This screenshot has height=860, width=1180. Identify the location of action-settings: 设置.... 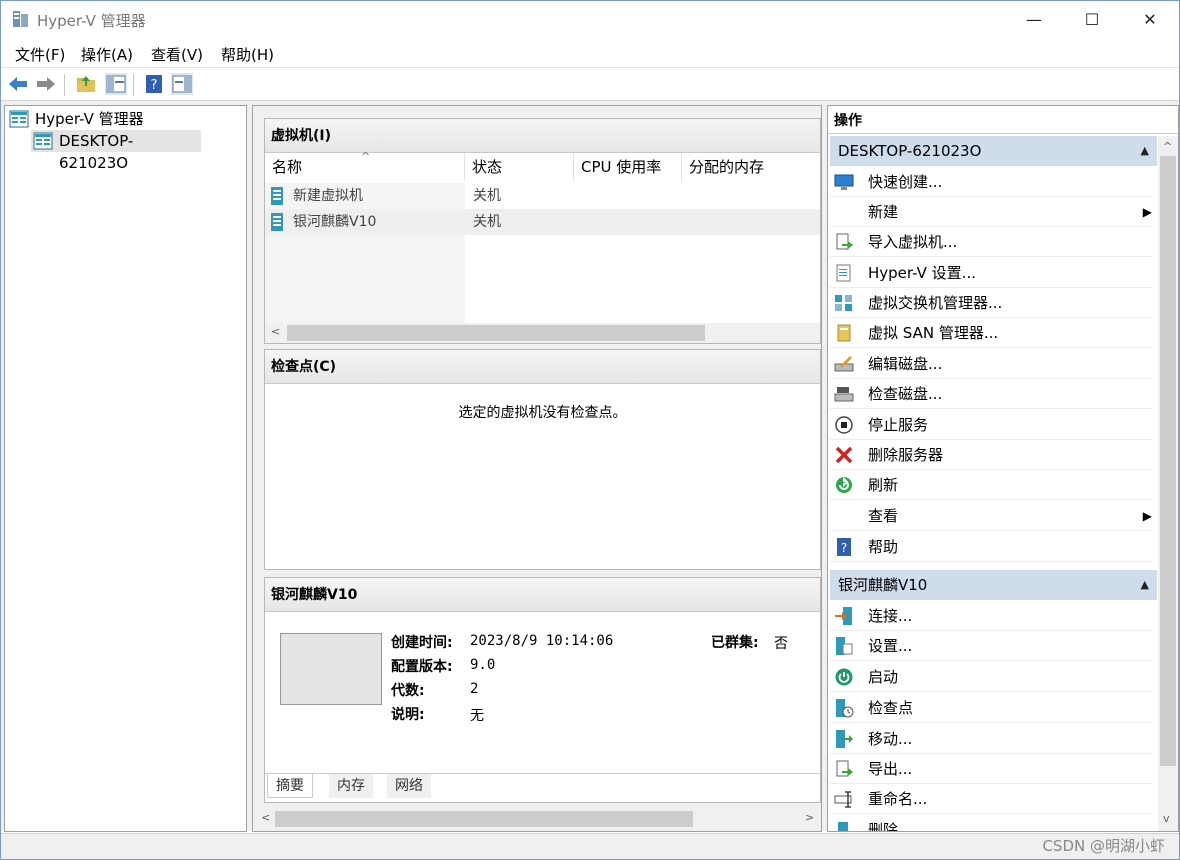
(991, 646).